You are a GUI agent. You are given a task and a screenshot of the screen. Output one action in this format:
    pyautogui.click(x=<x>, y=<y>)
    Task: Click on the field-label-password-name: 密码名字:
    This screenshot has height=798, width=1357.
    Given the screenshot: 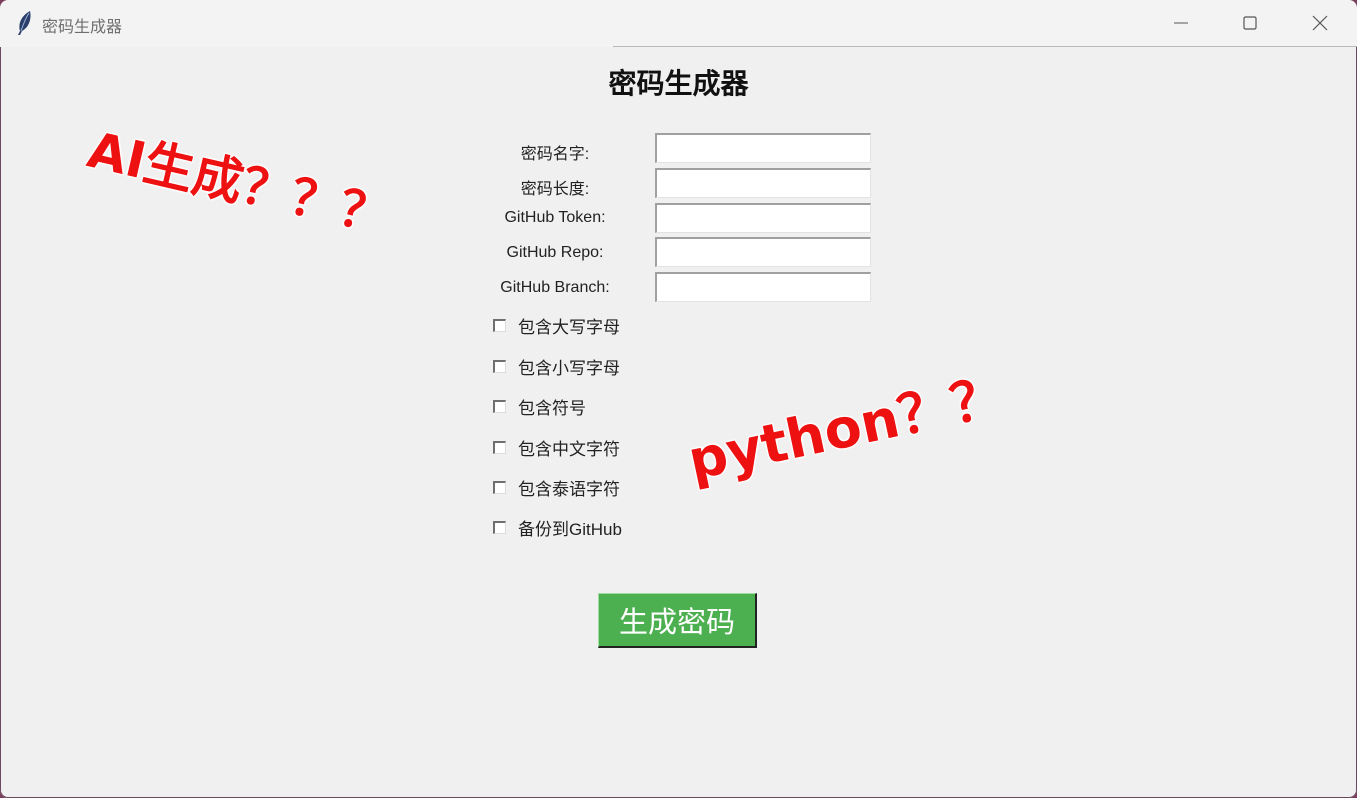 What is the action you would take?
    pyautogui.click(x=555, y=154)
    